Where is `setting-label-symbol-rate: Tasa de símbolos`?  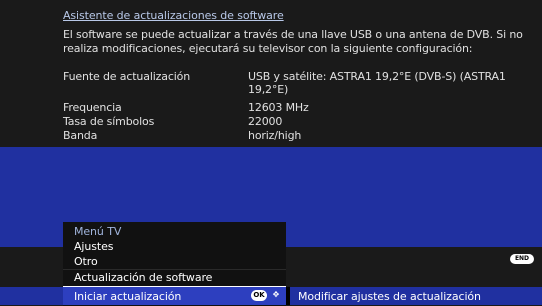 setting-label-symbol-rate: Tasa de símbolos is located at coordinates (109, 121).